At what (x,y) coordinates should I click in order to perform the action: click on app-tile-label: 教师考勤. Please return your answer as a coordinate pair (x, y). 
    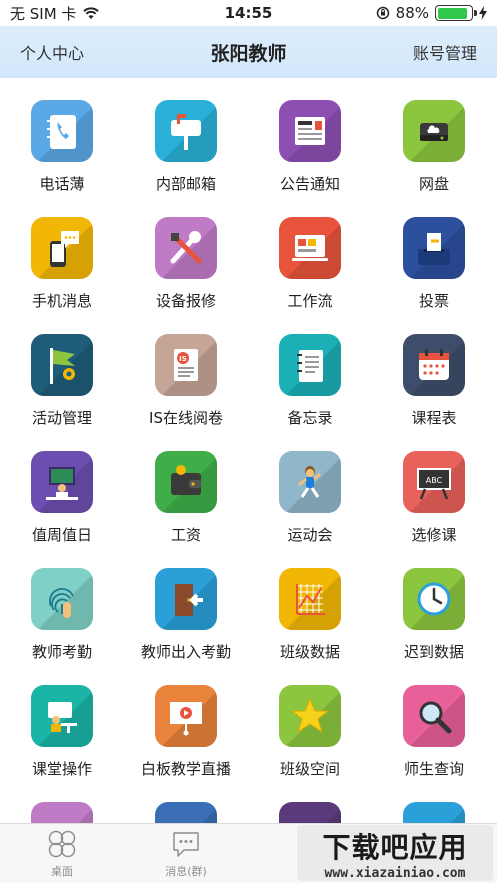
    Looking at the image, I should click on (61, 652).